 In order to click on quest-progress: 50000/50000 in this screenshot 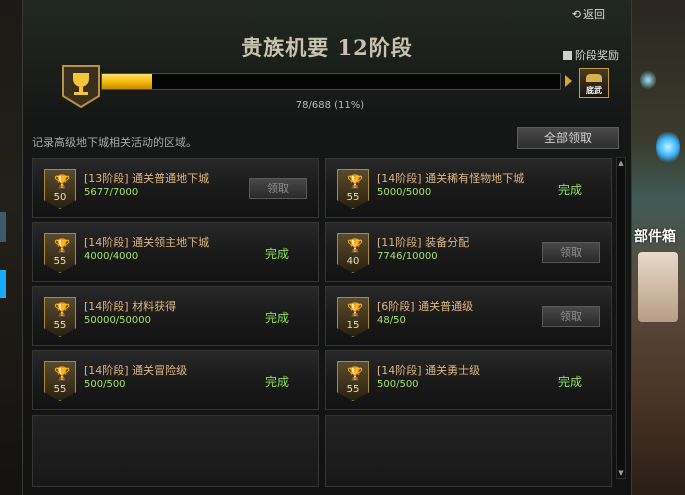, I will do `click(117, 320)`.